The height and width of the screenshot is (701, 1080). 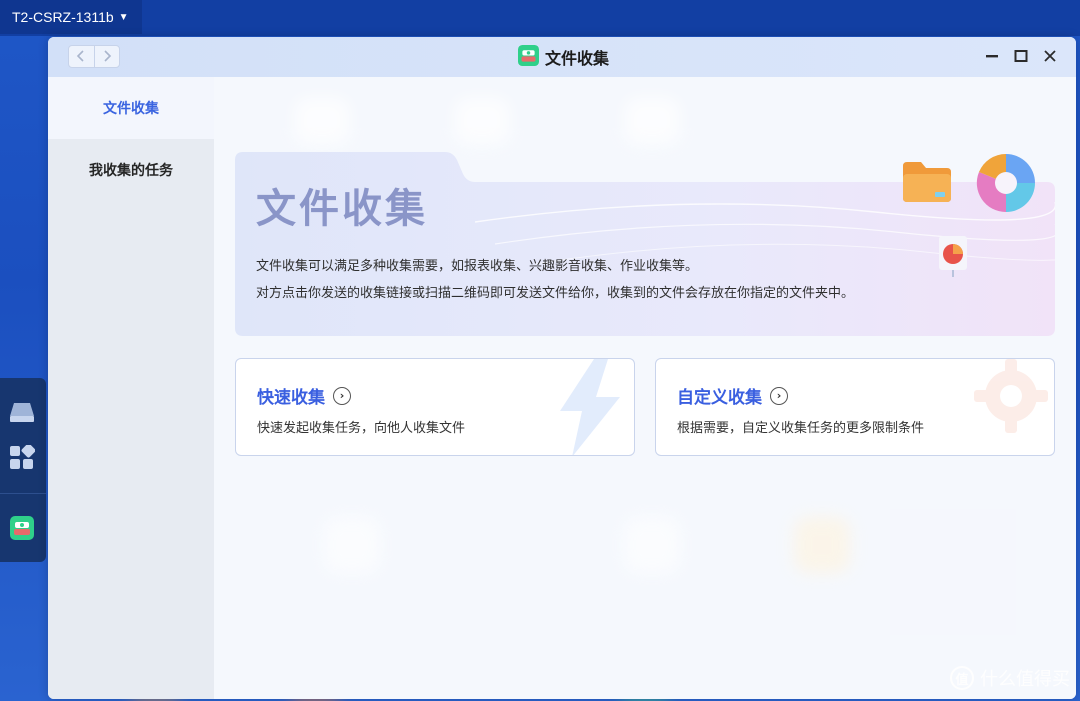 I want to click on forward-button, so click(x=106, y=56).